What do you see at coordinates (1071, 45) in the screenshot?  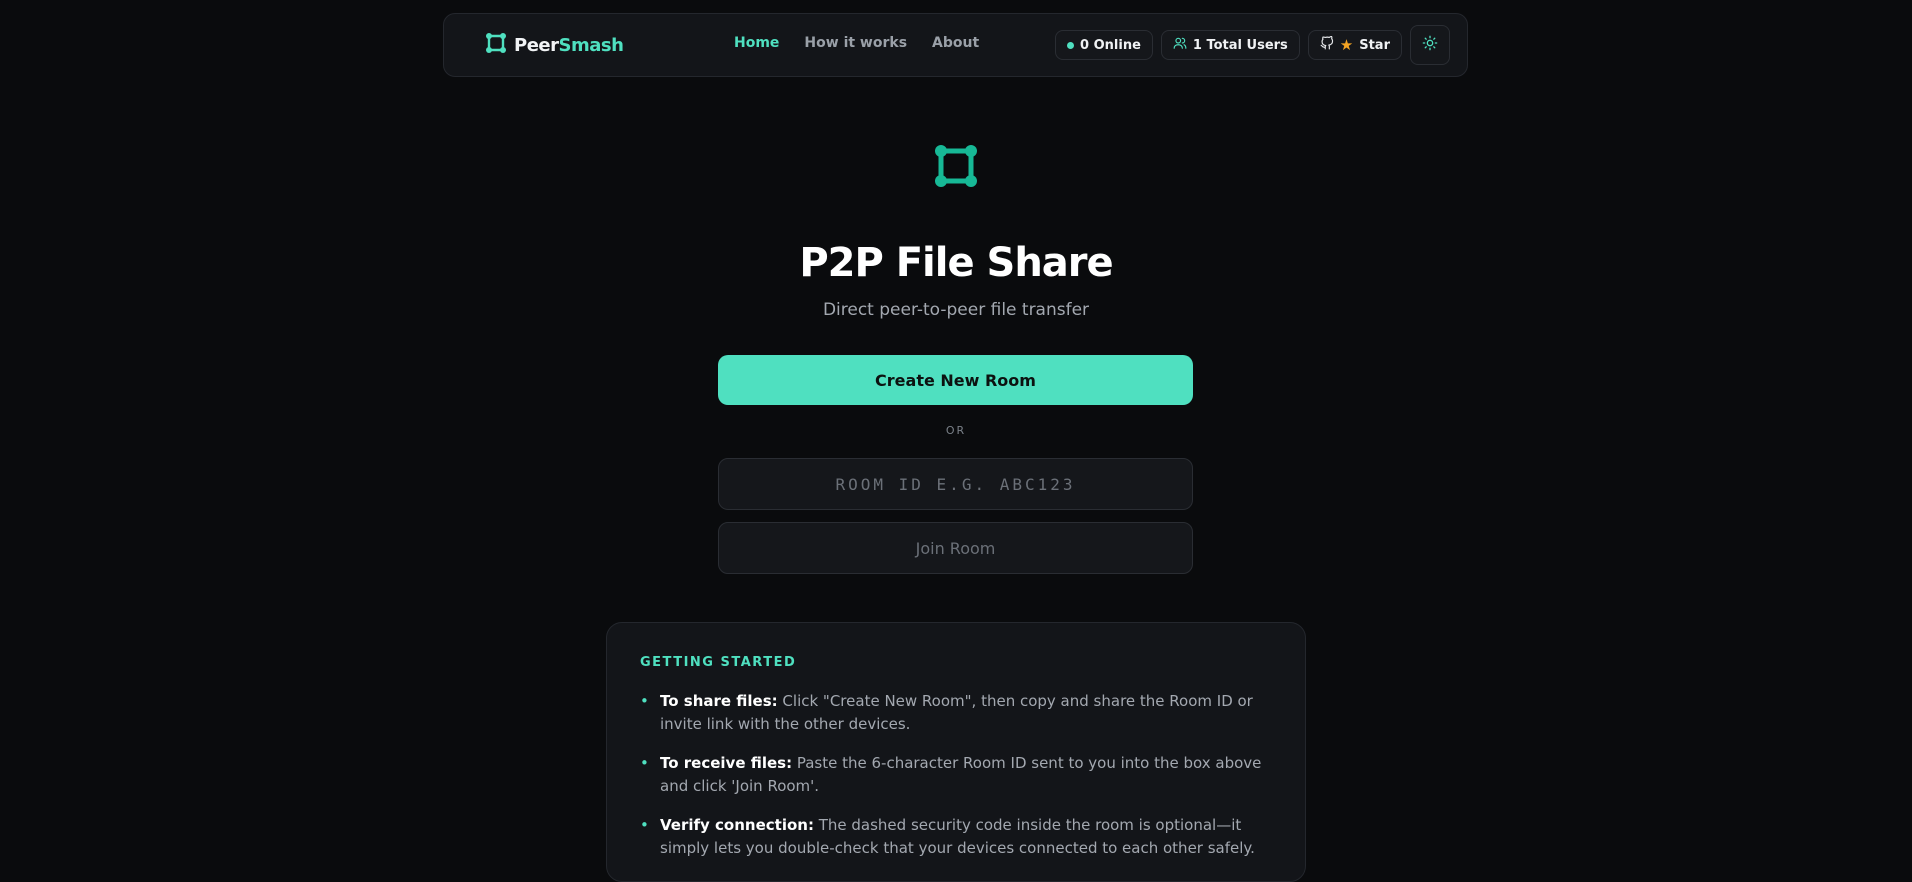 I see `online-status-dot` at bounding box center [1071, 45].